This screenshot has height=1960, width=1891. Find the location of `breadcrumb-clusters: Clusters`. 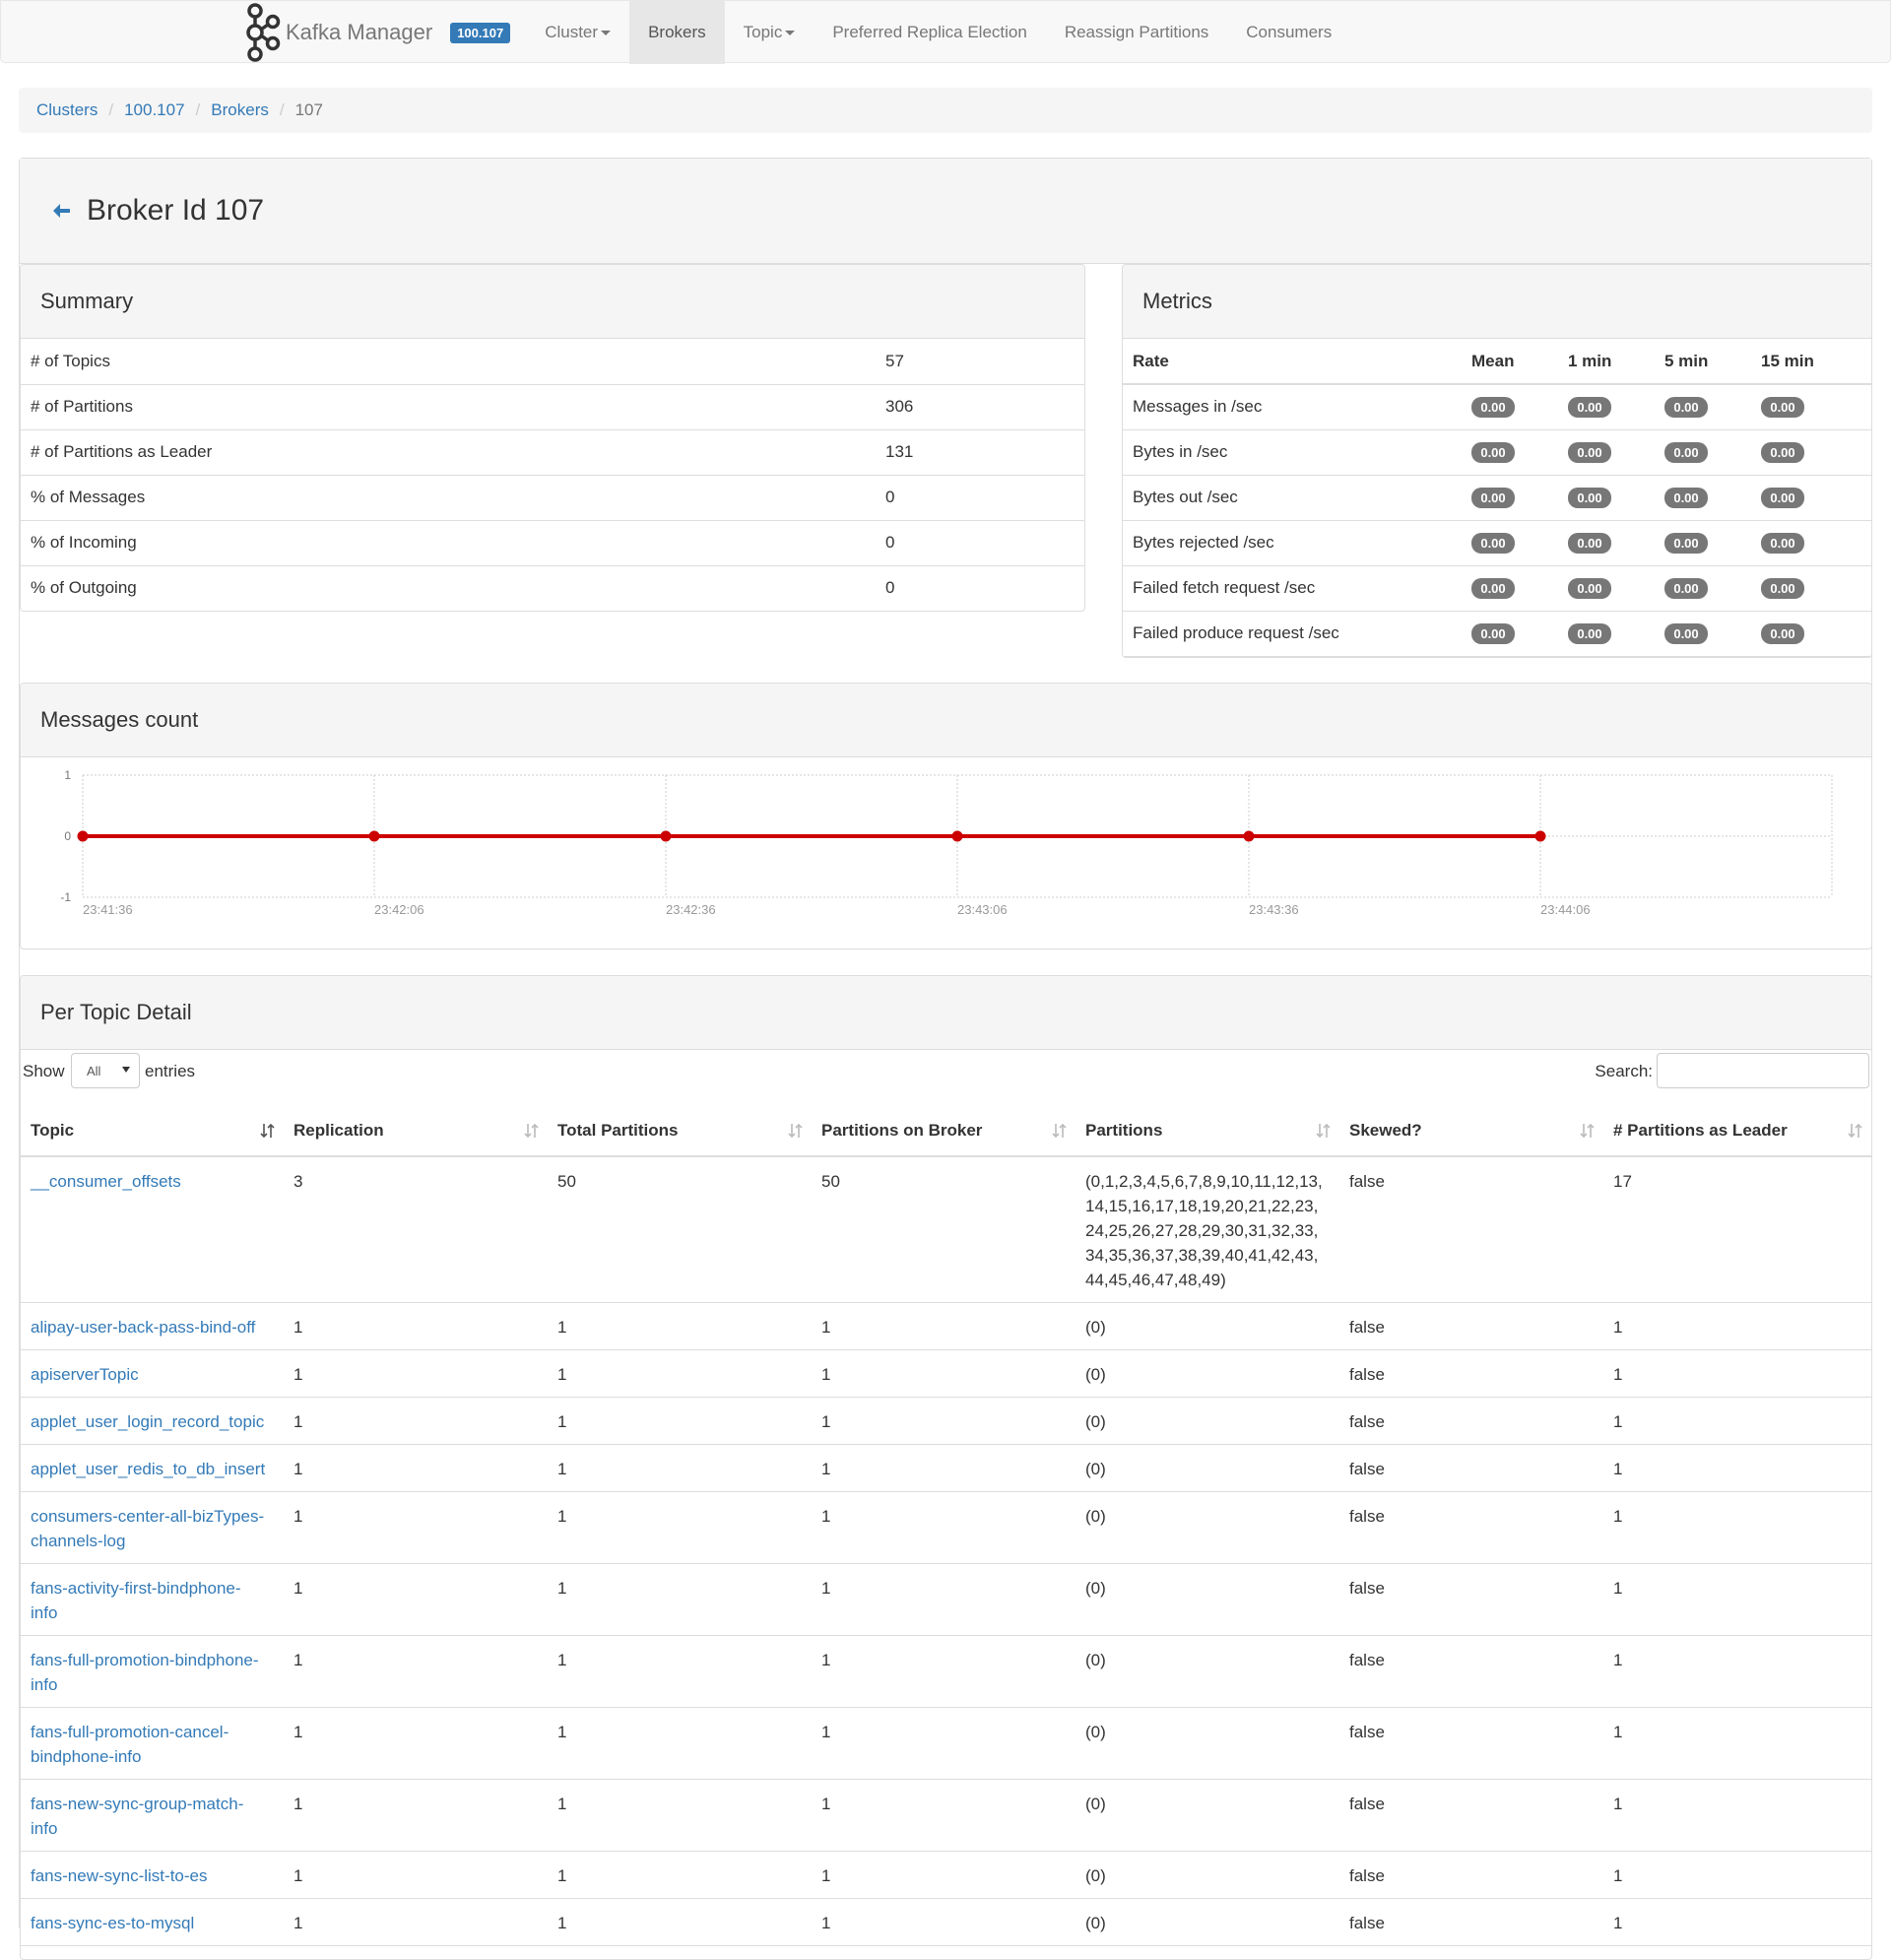

breadcrumb-clusters: Clusters is located at coordinates (67, 110).